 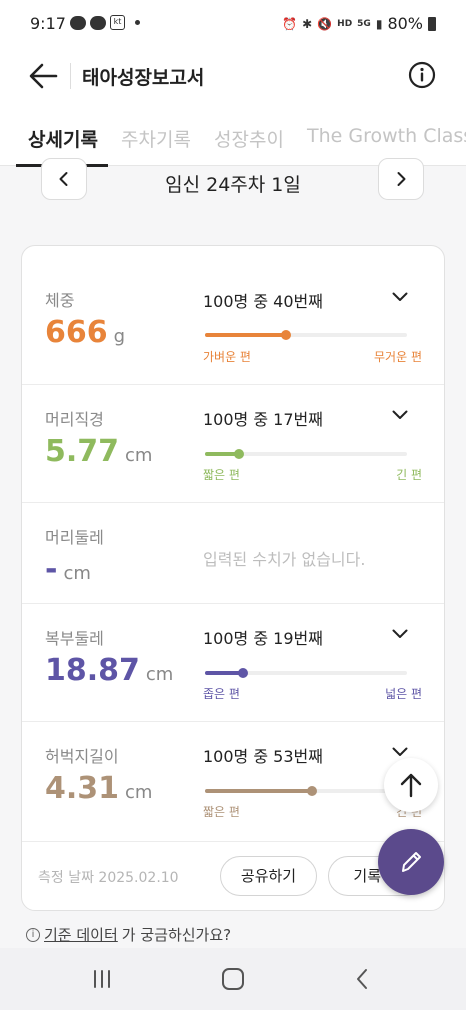 What do you see at coordinates (108, 878) in the screenshot?
I see `measurement-date: 측정 날짜 2025.02.10` at bounding box center [108, 878].